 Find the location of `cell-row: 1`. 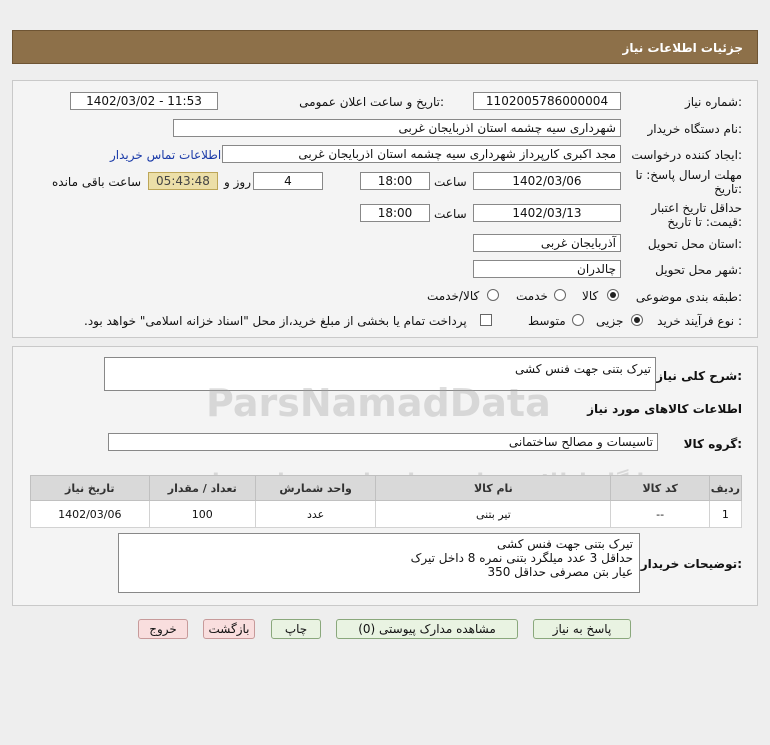

cell-row: 1 is located at coordinates (725, 514).